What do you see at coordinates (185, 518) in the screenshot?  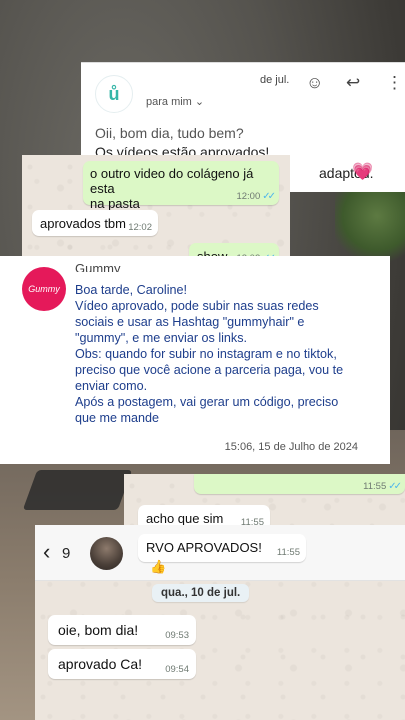 I see `message-text: acho que sim` at bounding box center [185, 518].